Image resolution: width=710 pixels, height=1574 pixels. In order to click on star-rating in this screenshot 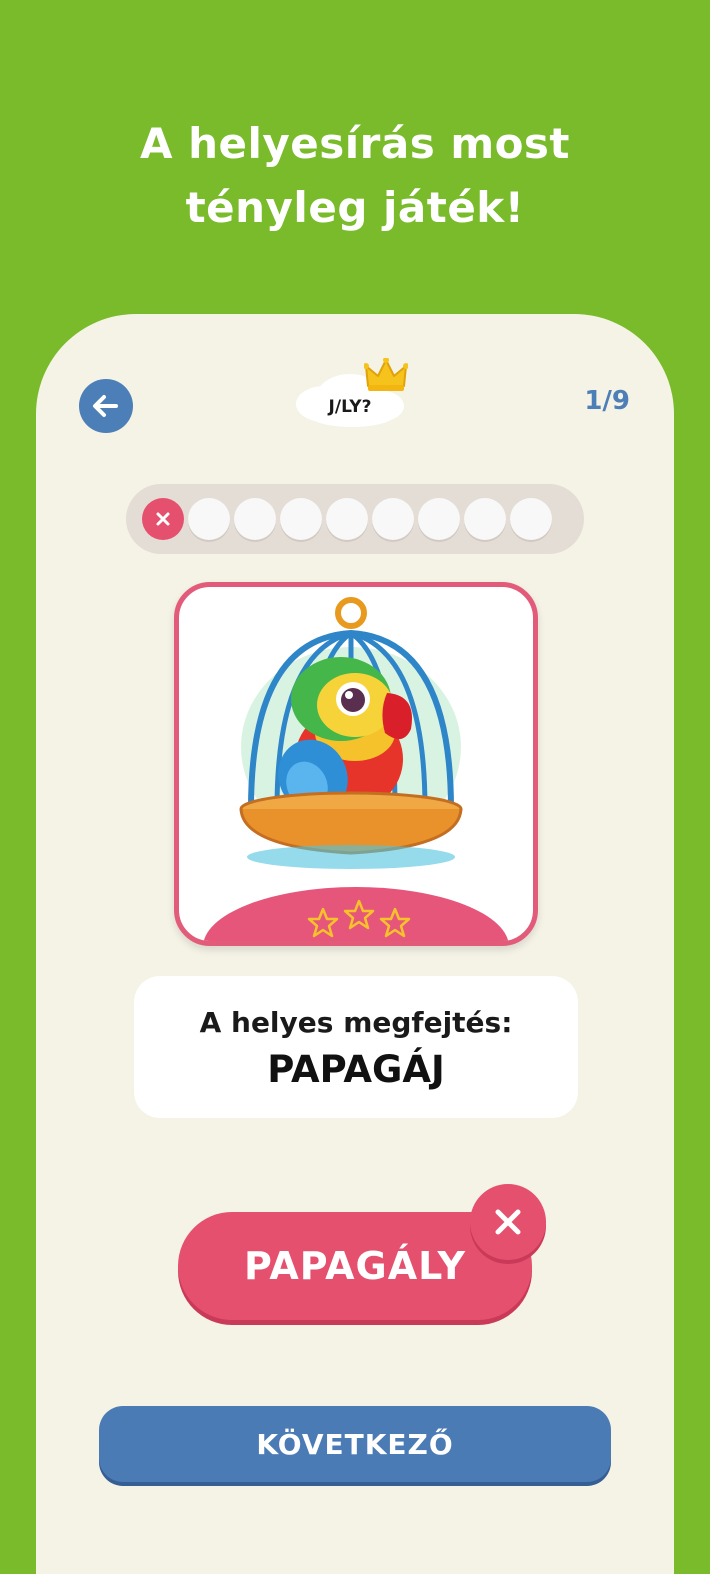, I will do `click(359, 918)`.